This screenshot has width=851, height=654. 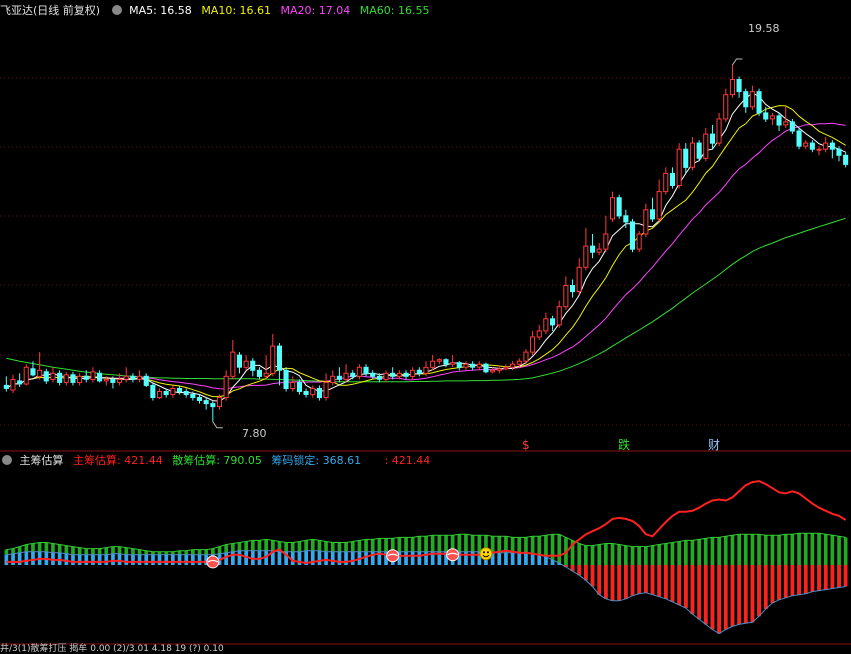 I want to click on sub-title: 主筹估算, so click(x=42, y=460).